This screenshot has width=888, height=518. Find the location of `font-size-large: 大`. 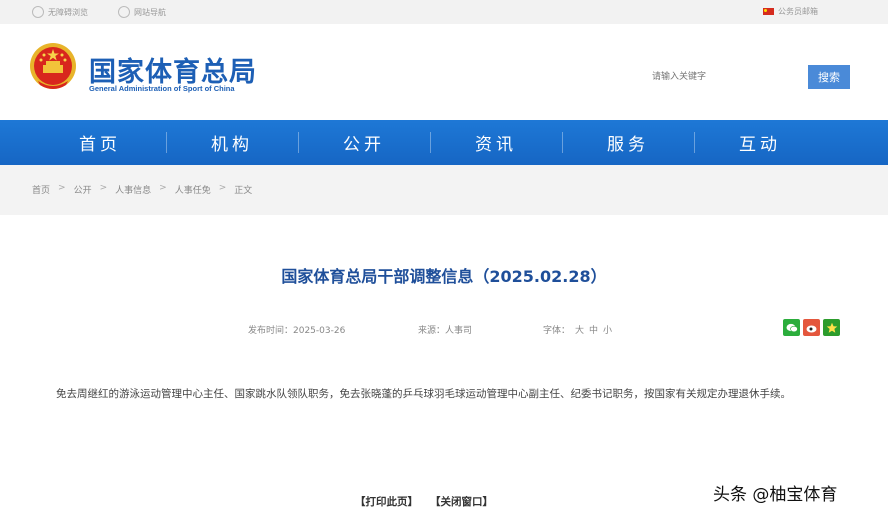

font-size-large: 大 is located at coordinates (579, 329).